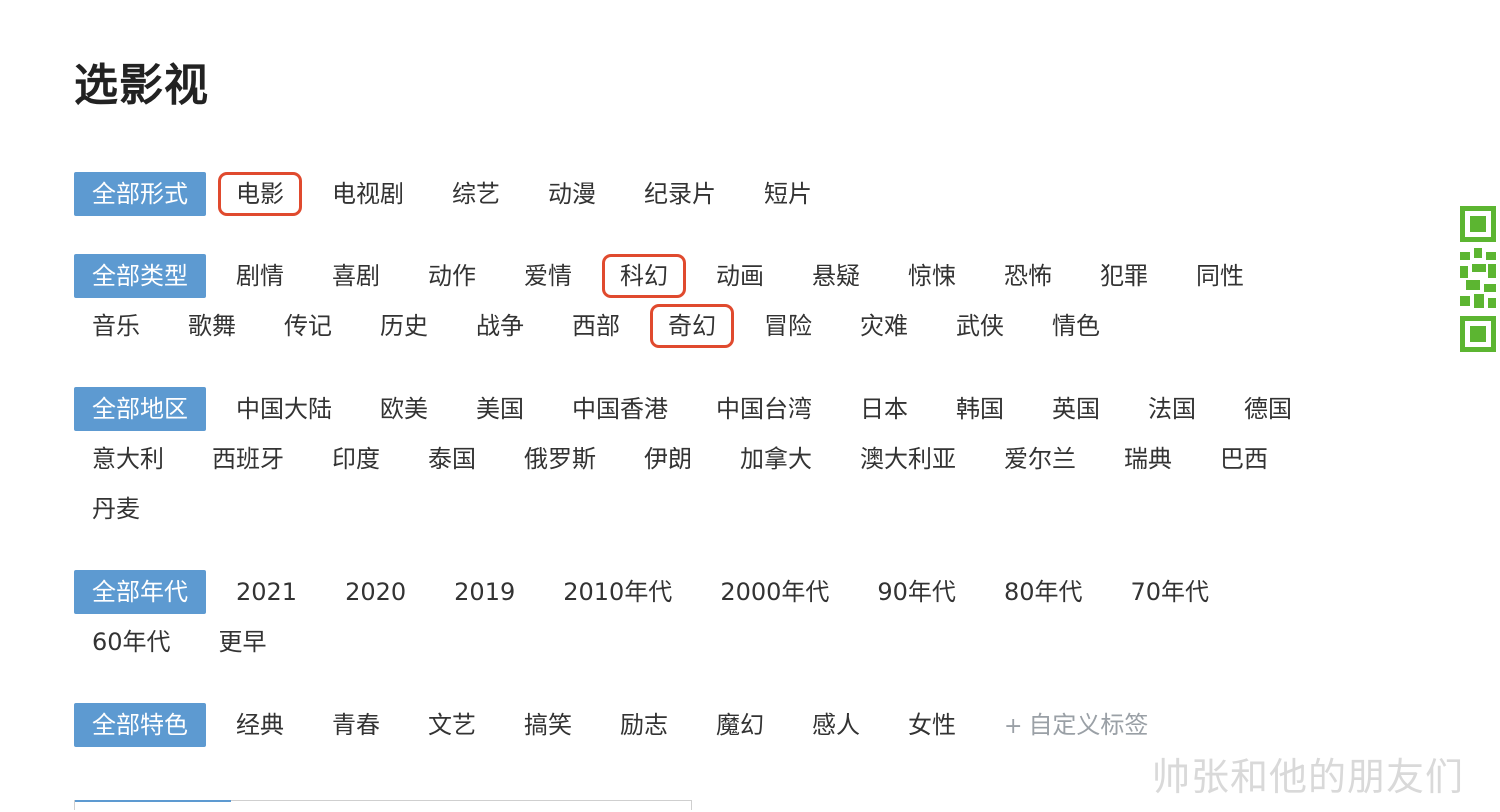 The image size is (1500, 812). I want to click on filter-option-feature: 魔幻, so click(740, 725).